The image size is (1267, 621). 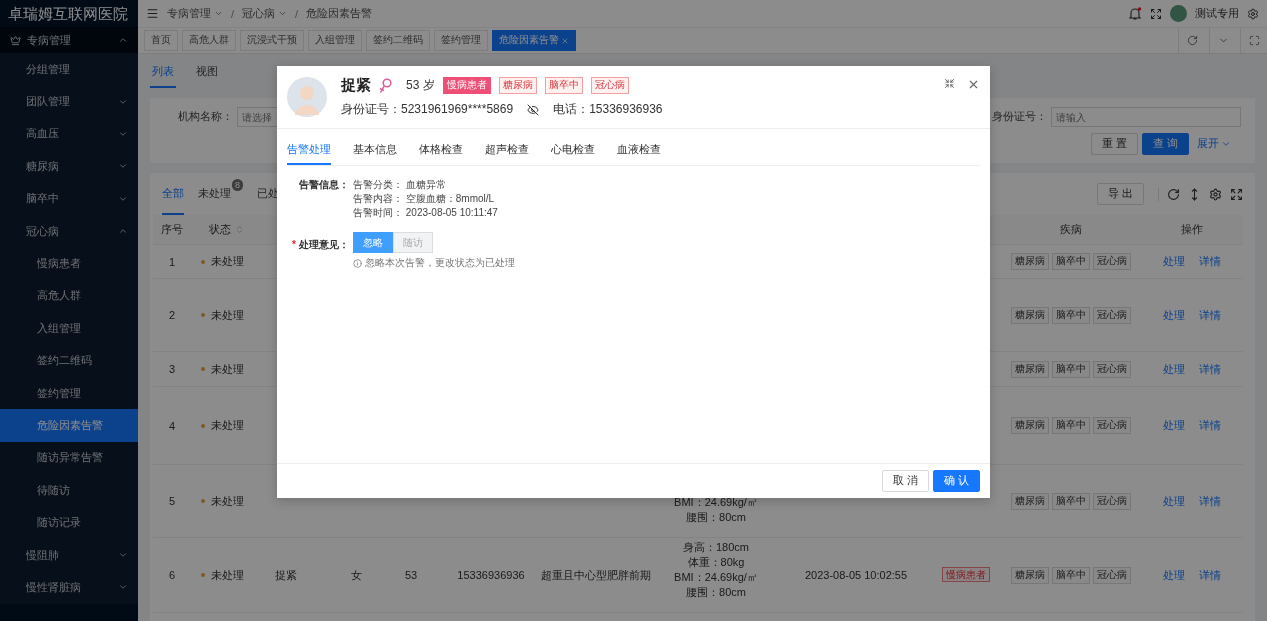 I want to click on measure-text: BMI：24.69kg/㎡, so click(x=716, y=502).